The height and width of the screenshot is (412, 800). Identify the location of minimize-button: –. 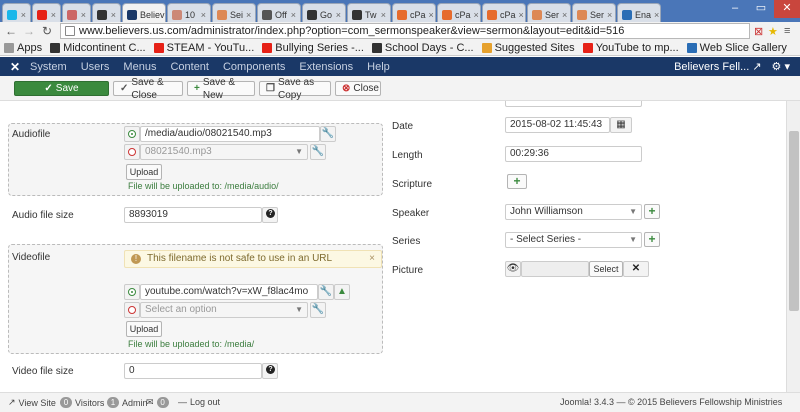
(735, 9).